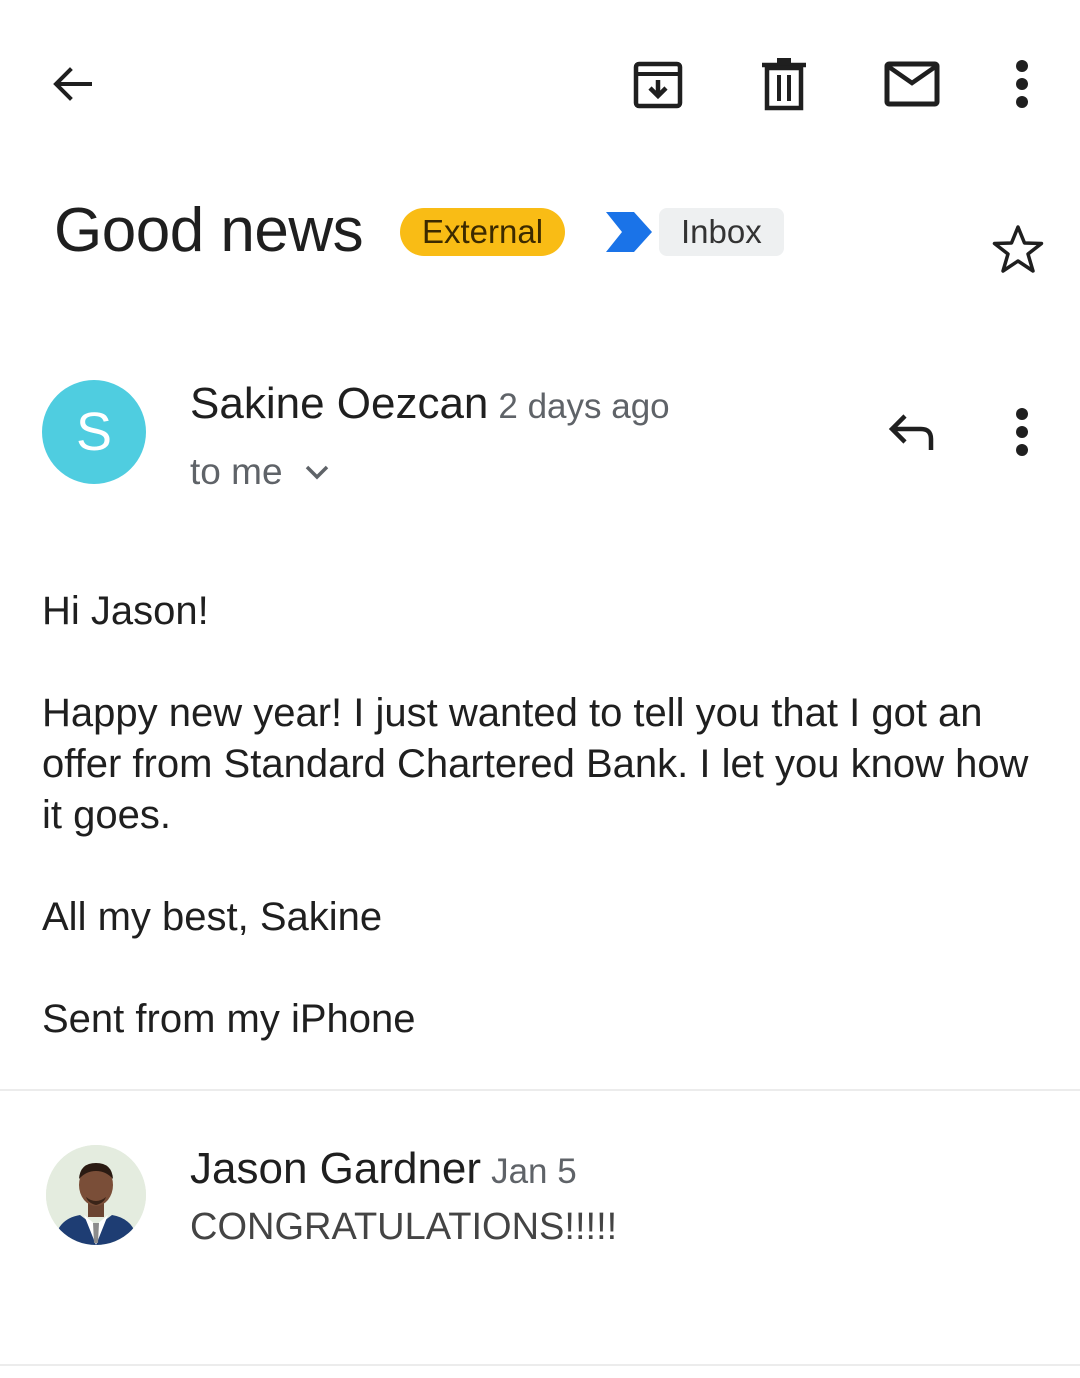 Image resolution: width=1080 pixels, height=1378 pixels. I want to click on importance-marker-icon, so click(629, 234).